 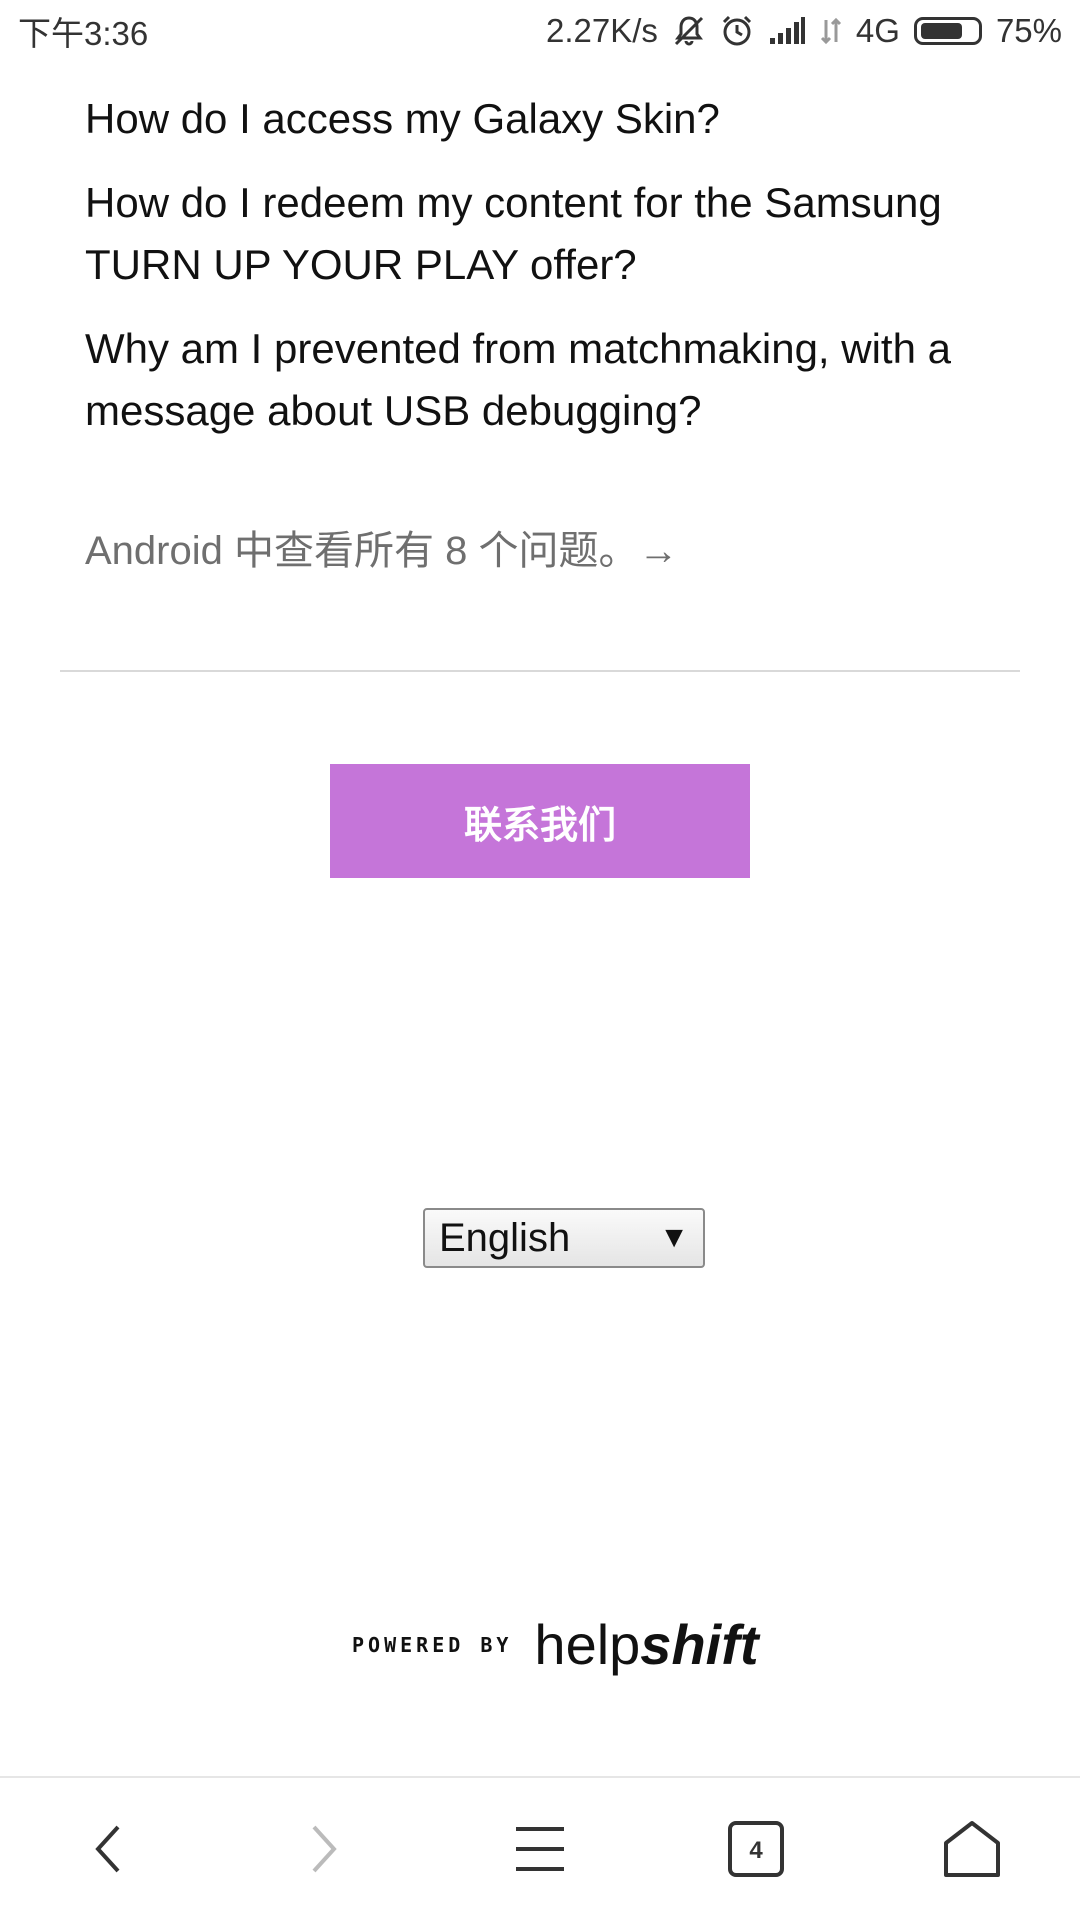 I want to click on forward-icon, so click(x=324, y=1849).